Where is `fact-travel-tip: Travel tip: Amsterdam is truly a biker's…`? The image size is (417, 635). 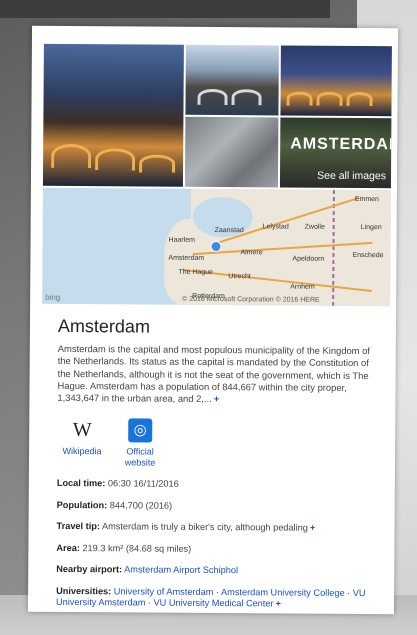
fact-travel-tip: Travel tip: Amsterdam is truly a biker's… is located at coordinates (217, 528).